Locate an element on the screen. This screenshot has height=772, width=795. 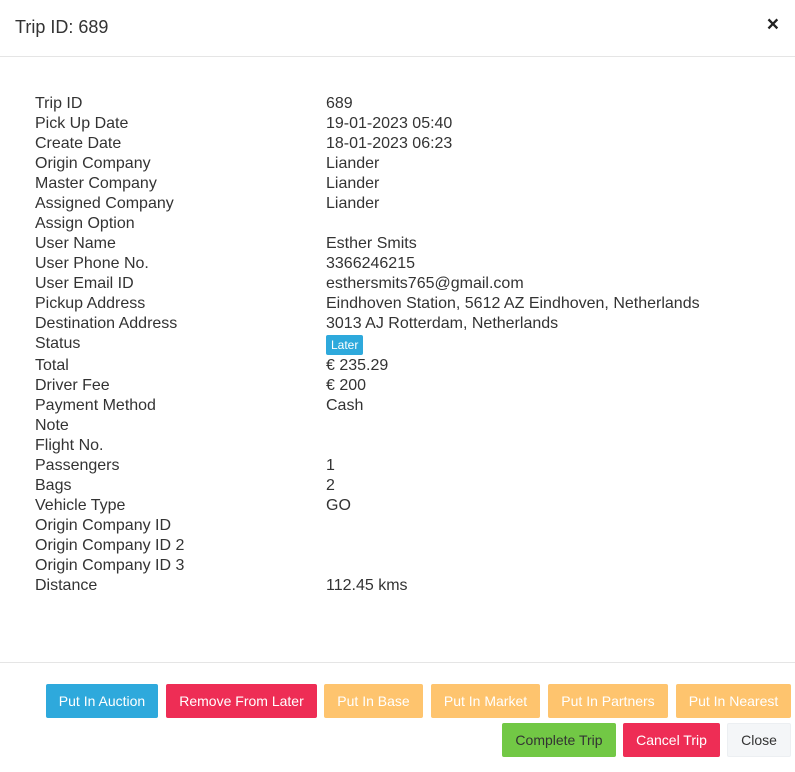
detail-label: Vehicle Type is located at coordinates (80, 505).